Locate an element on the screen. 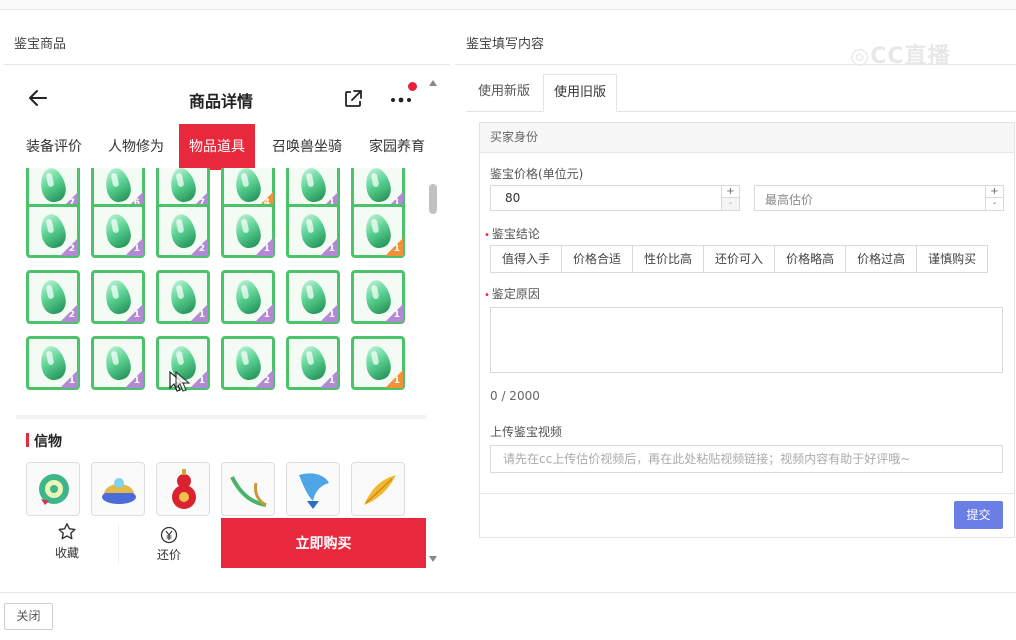 Image resolution: width=1016 pixels, height=640 pixels. buyer-identity-header: 买家身份 is located at coordinates (747, 138).